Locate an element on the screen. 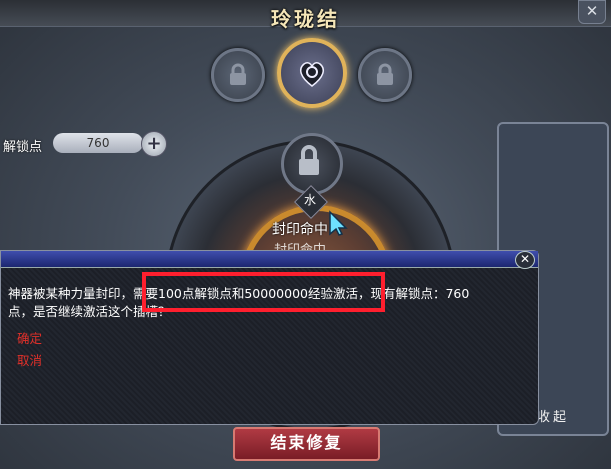 The image size is (611, 469). highlight-box is located at coordinates (263, 292).